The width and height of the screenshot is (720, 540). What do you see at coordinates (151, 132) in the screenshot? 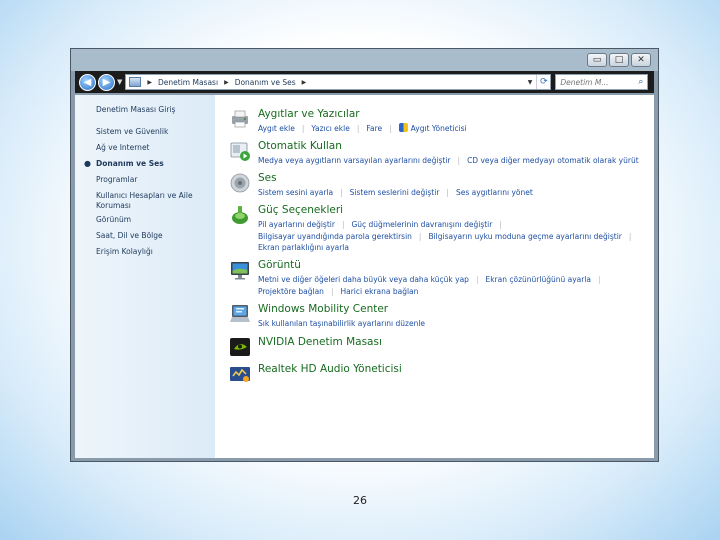
I see `sidebar-item-system-security: Sistem ve Güvenlik` at bounding box center [151, 132].